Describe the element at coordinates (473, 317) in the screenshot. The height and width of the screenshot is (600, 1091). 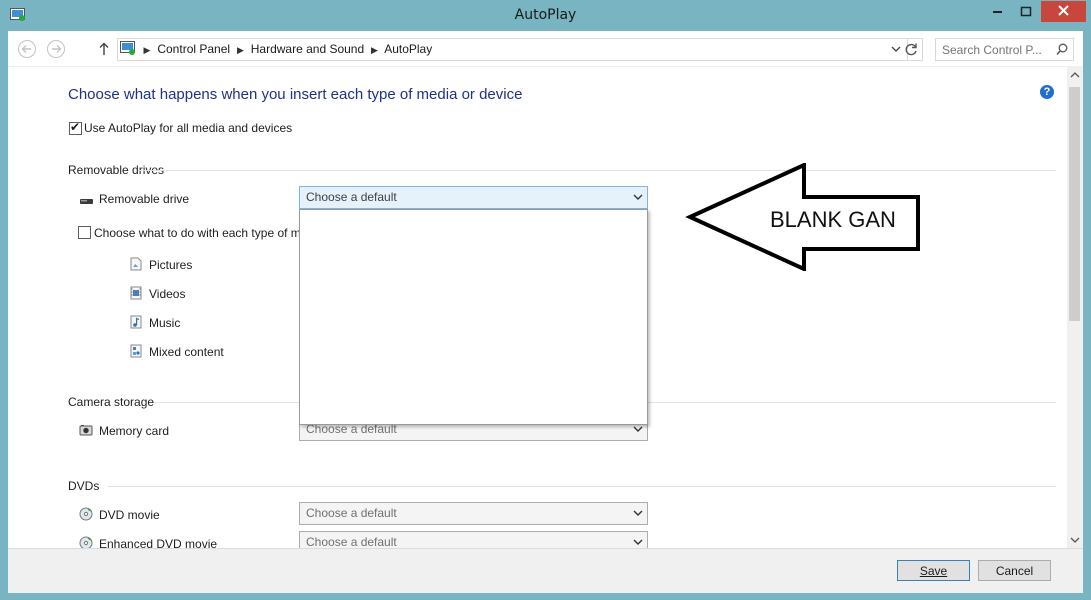
I see `removable-drive-dropdown-list` at that location.